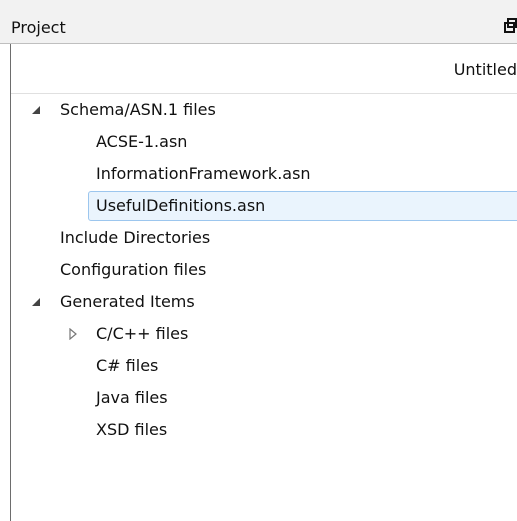  Describe the element at coordinates (203, 173) in the screenshot. I see `tree-item-label: InformationFramework.asn` at that location.